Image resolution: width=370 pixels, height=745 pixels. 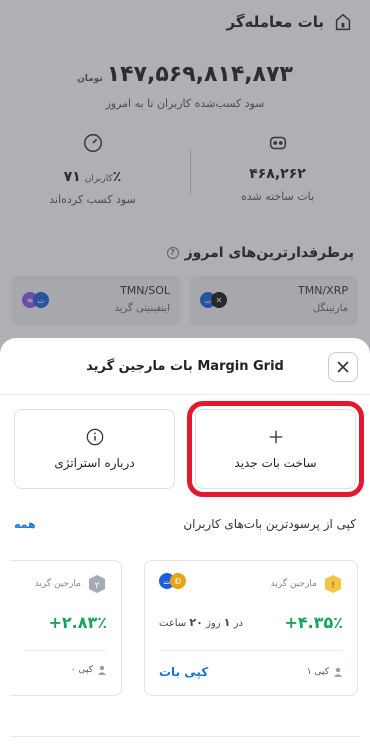 I want to click on rank-badge-text: !, so click(x=333, y=586).